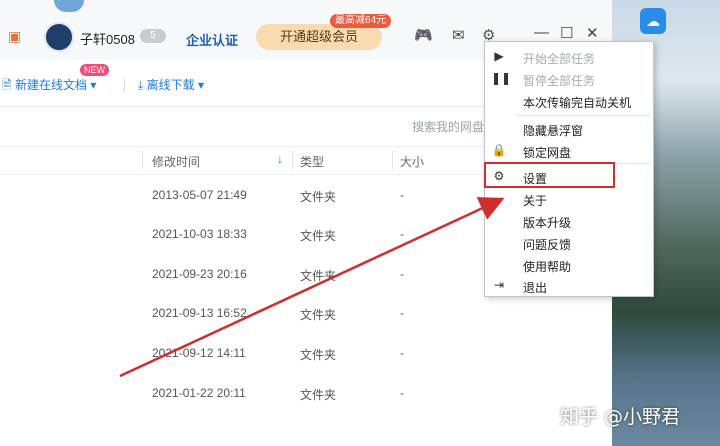 This screenshot has width=720, height=446. Describe the element at coordinates (199, 234) in the screenshot. I see `row-date: 2021-10-03 18:33` at that location.